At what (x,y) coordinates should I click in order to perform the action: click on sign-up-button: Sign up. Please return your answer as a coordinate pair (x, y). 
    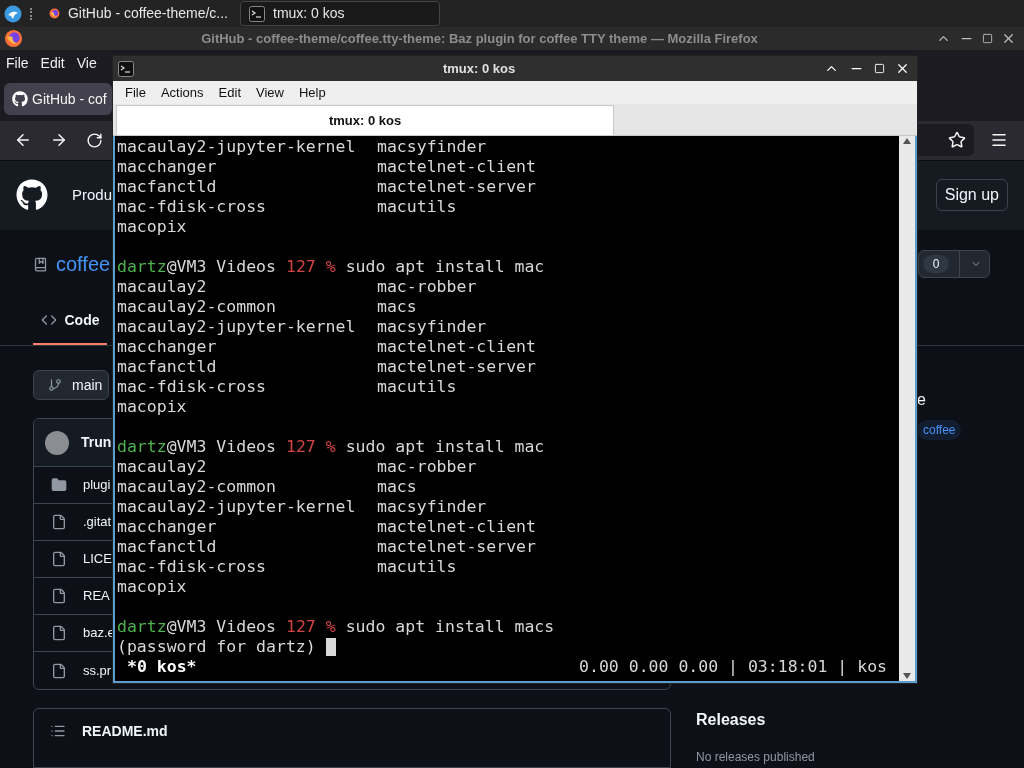
    Looking at the image, I should click on (971, 195).